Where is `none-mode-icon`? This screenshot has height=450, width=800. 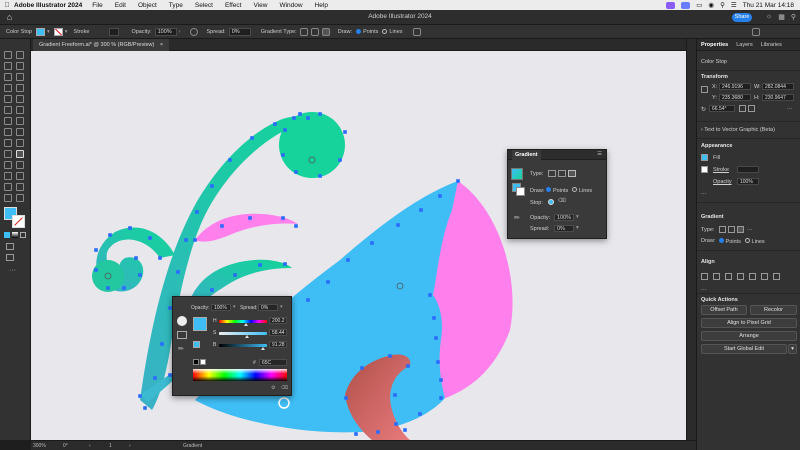 none-mode-icon is located at coordinates (23, 235).